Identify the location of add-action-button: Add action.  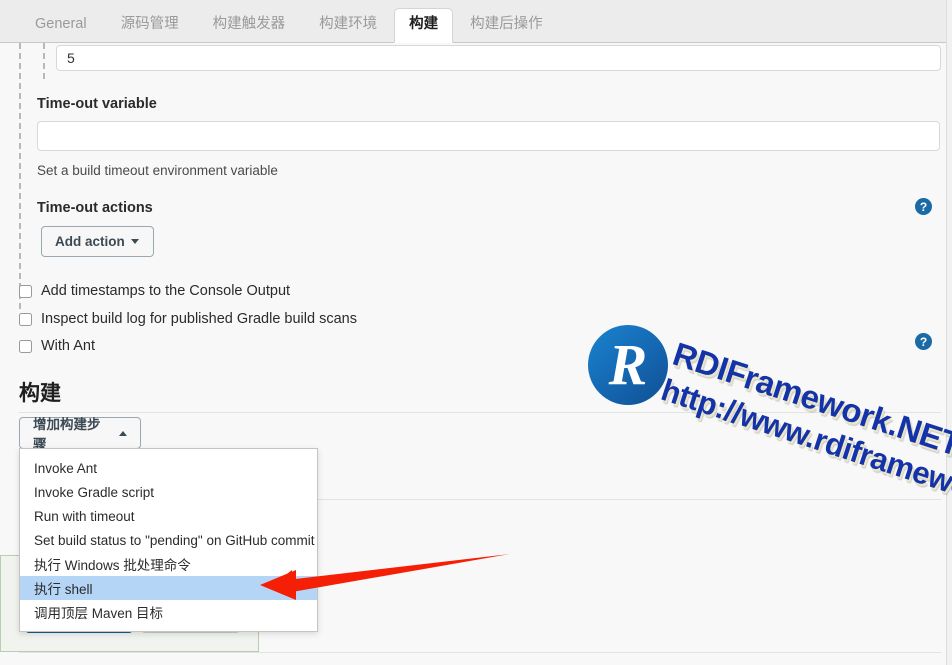
(97, 241).